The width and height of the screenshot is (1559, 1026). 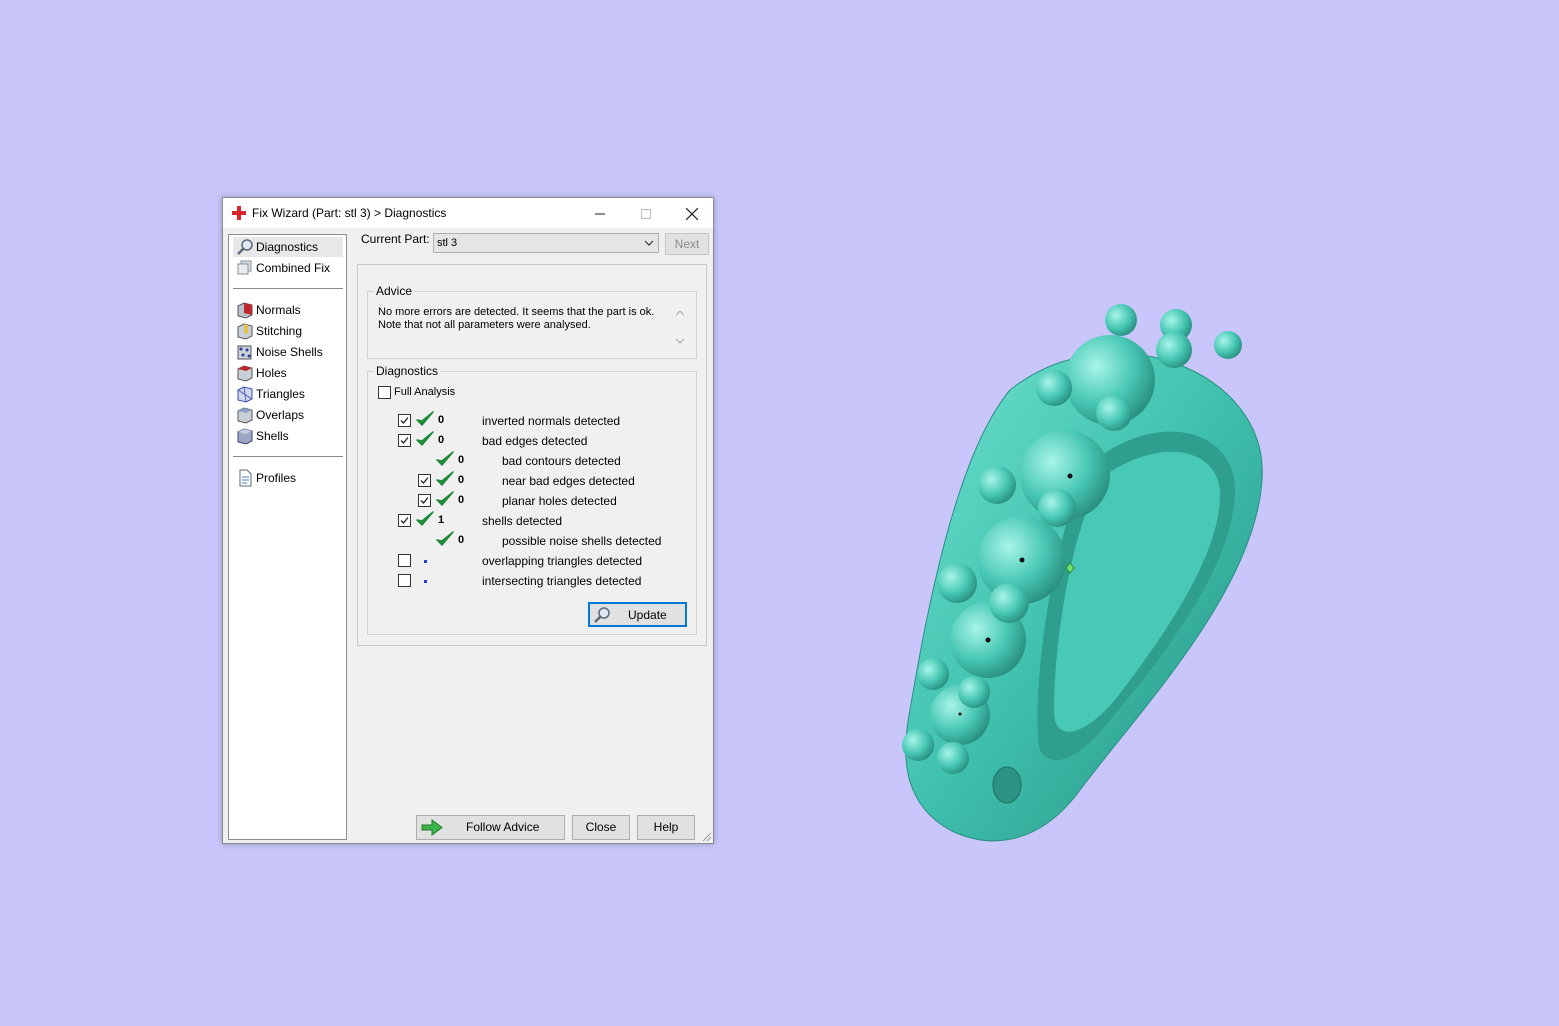 I want to click on diagnostic-label: bad contours detected, so click(x=561, y=461).